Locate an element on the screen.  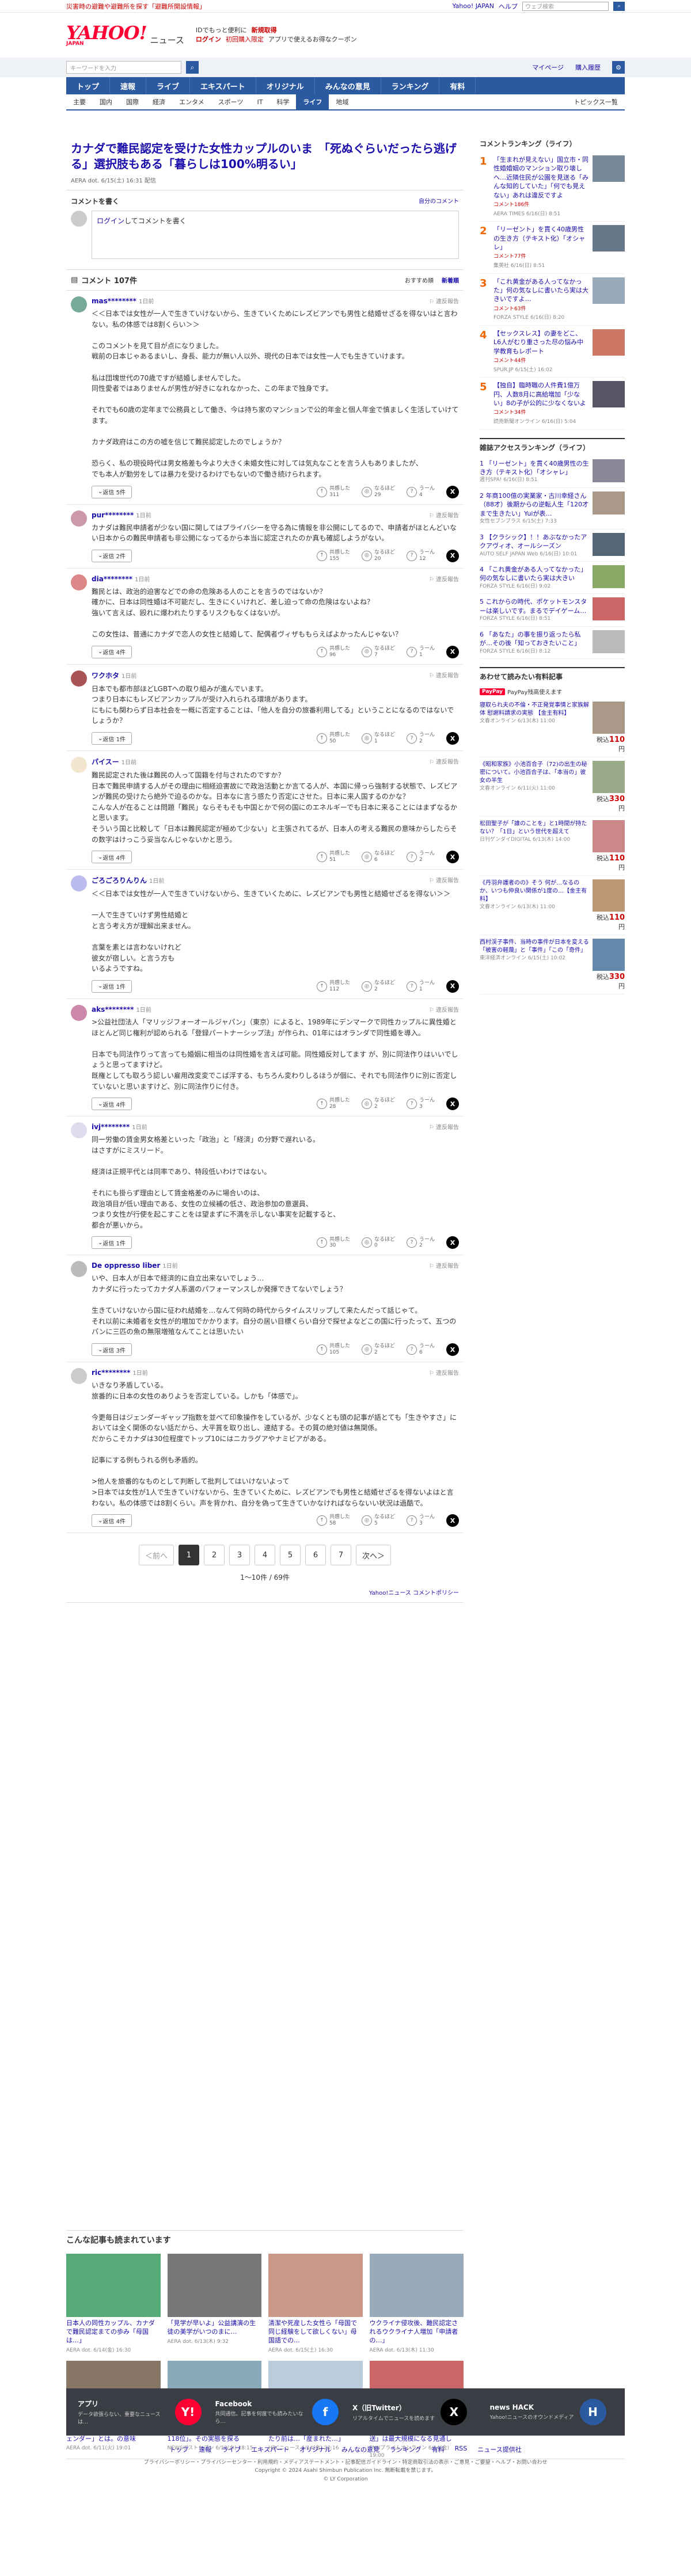
footer-social-item: アプリ データ欲張らない、重要なニュースは… Y! is located at coordinates (140, 2412).